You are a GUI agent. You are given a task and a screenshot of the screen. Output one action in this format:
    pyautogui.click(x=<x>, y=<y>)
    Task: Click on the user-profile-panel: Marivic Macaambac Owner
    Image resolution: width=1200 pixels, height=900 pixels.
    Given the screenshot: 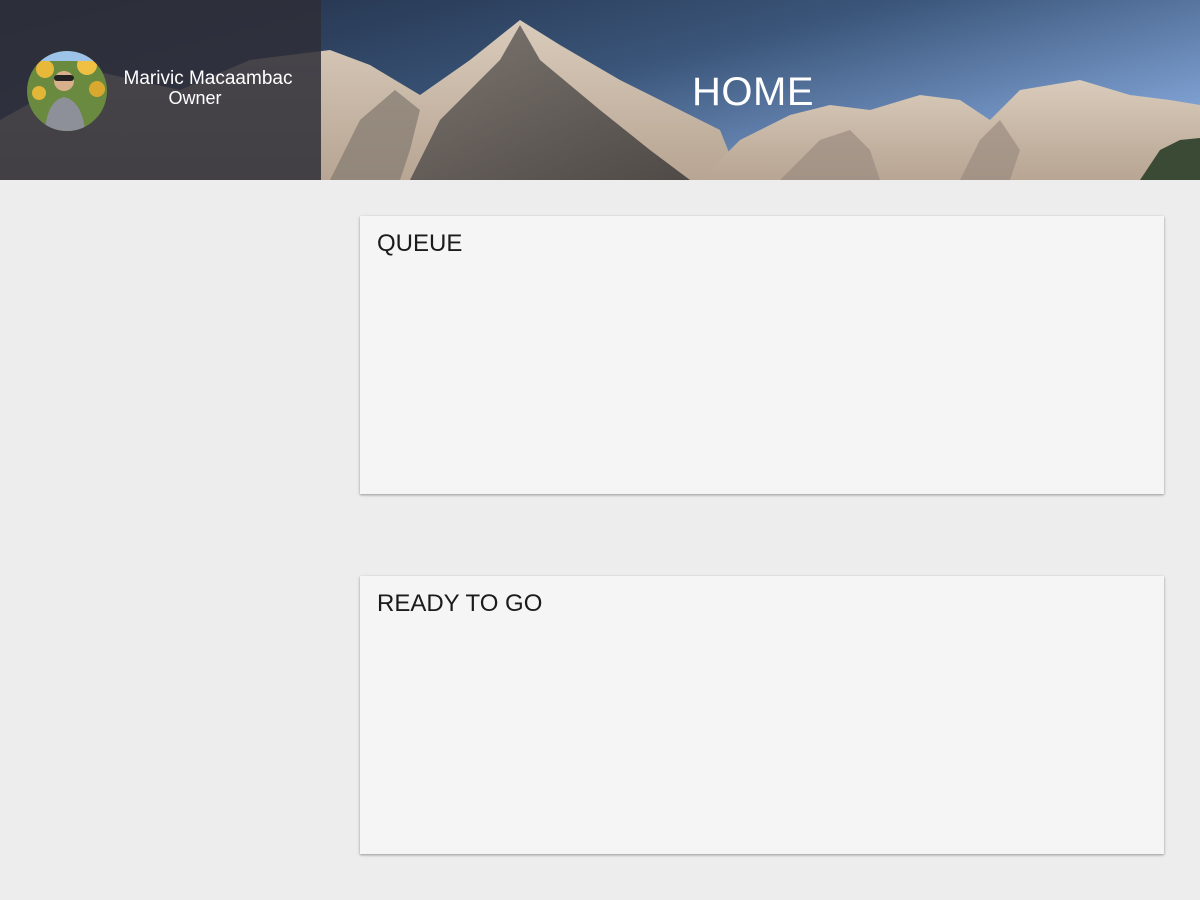 What is the action you would take?
    pyautogui.click(x=160, y=90)
    